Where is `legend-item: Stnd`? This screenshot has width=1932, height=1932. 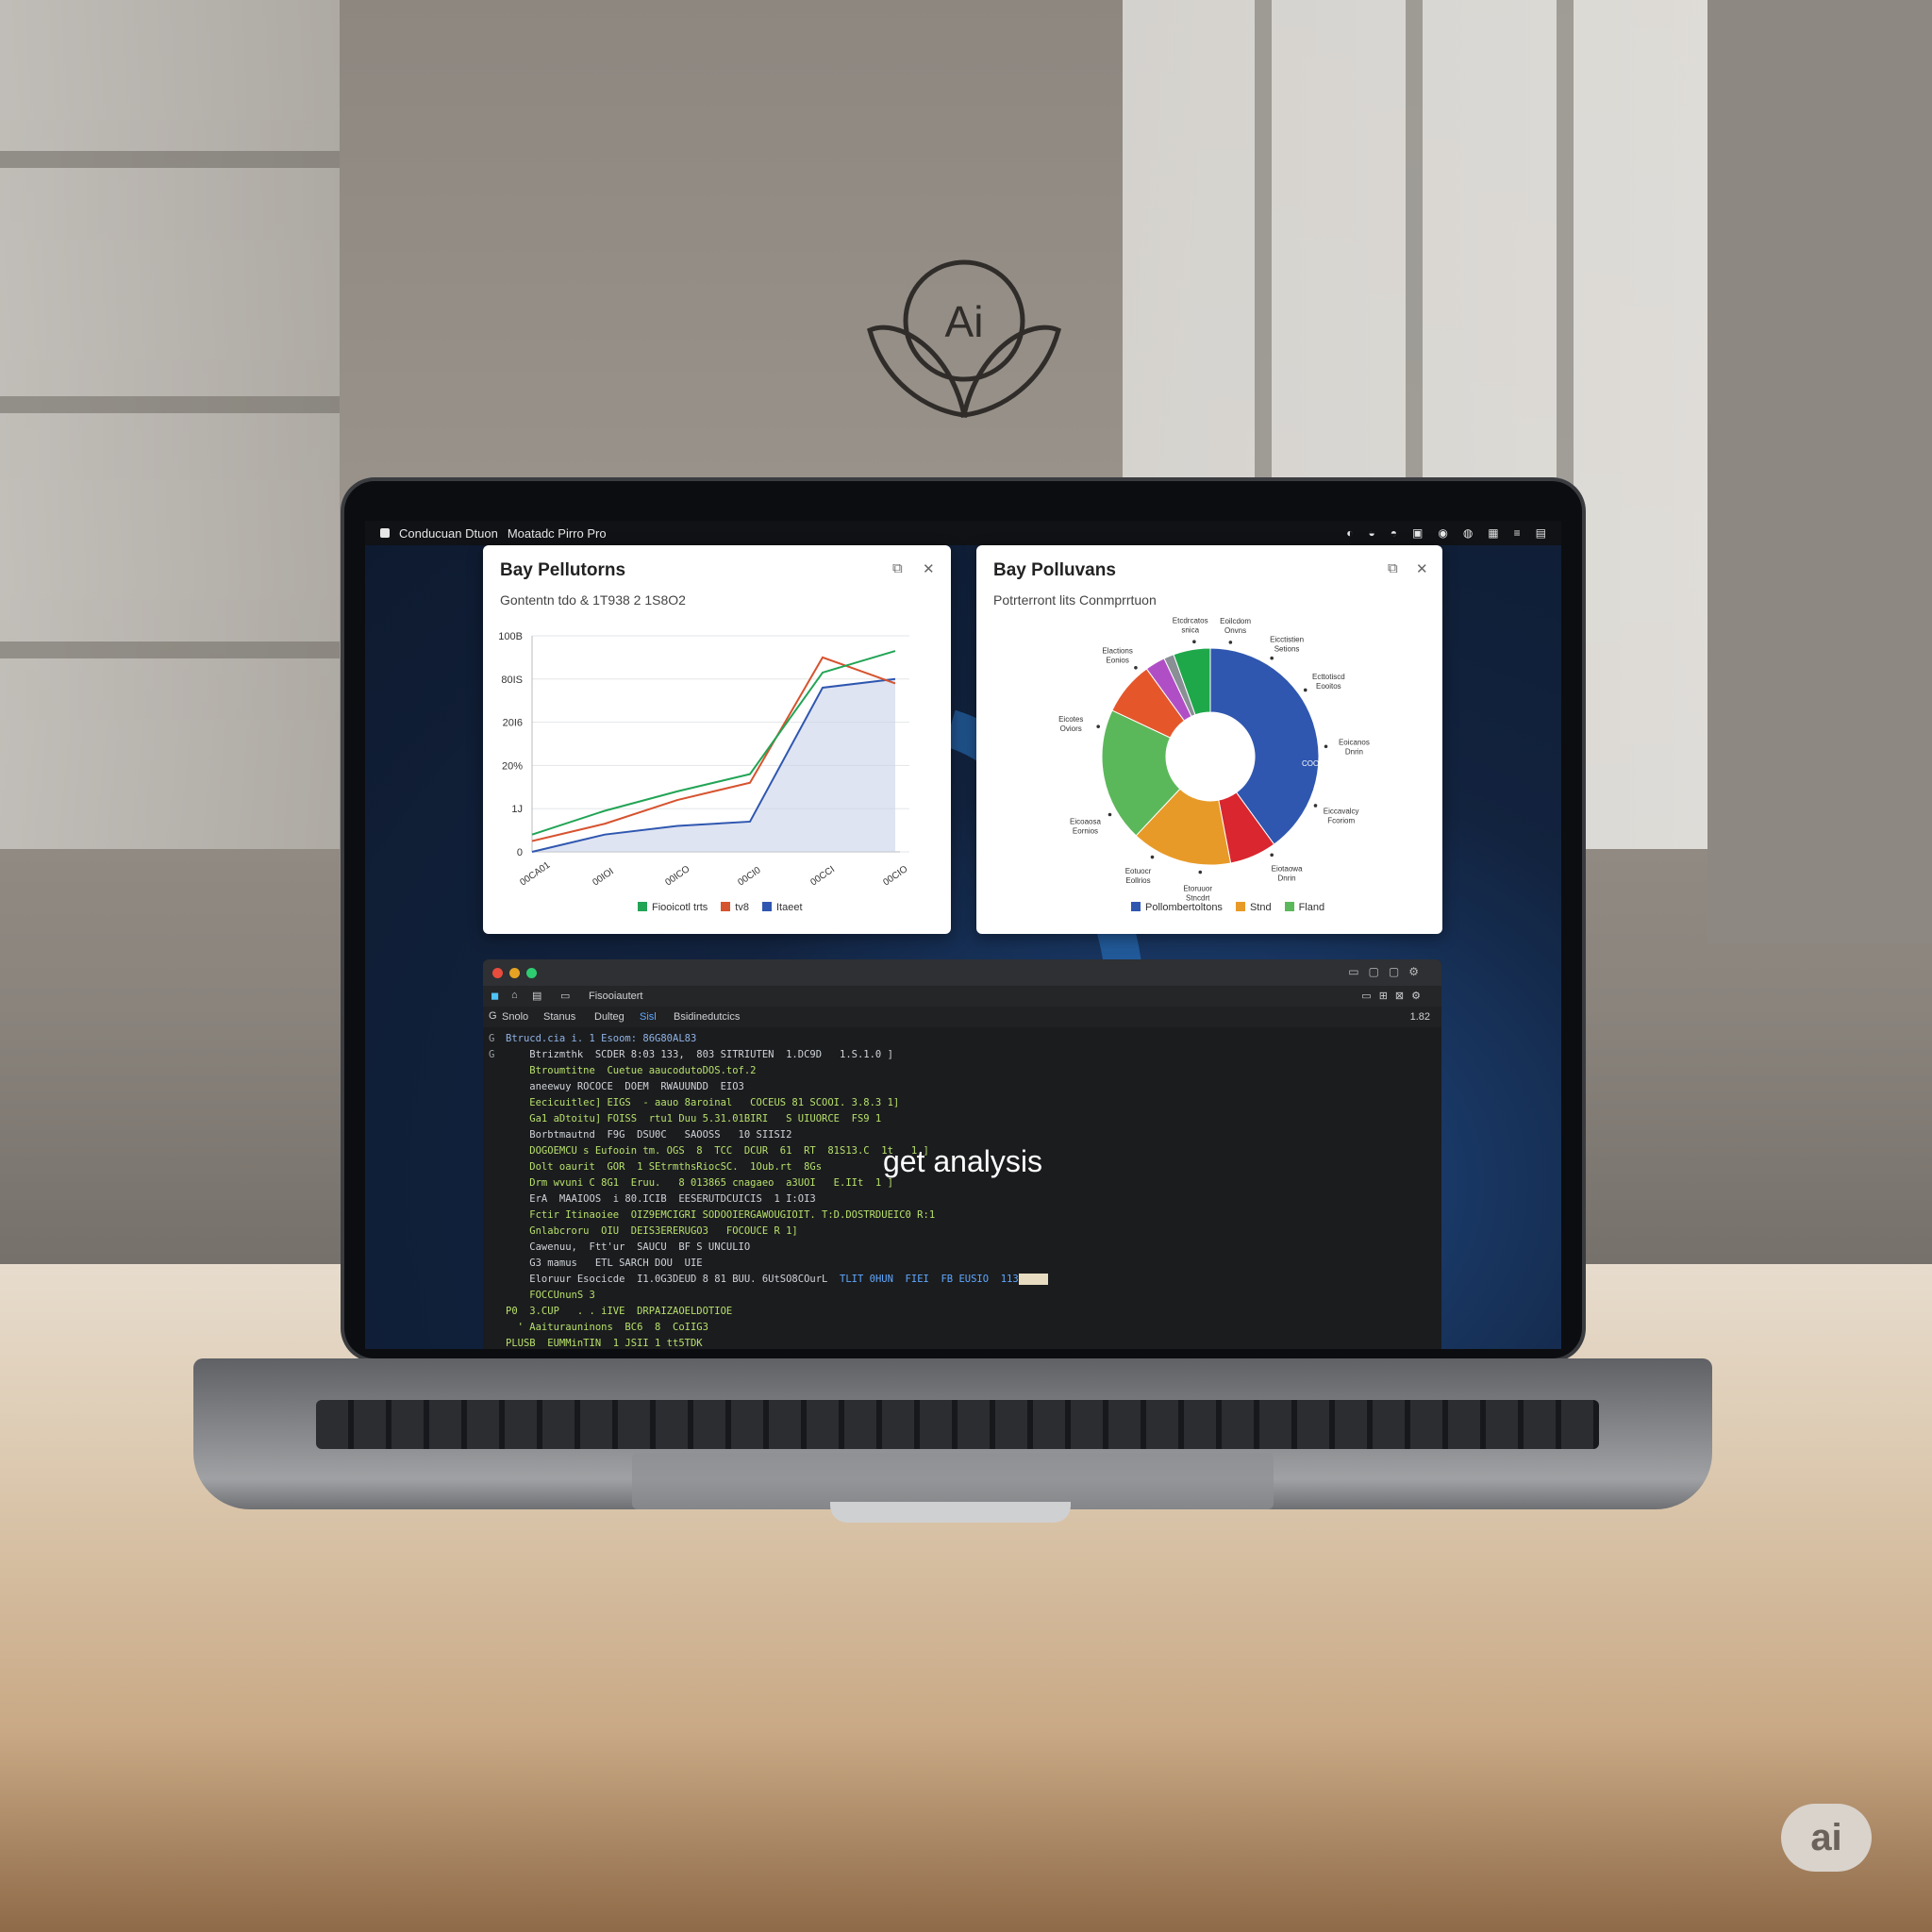
legend-item: Stnd is located at coordinates (1253, 908).